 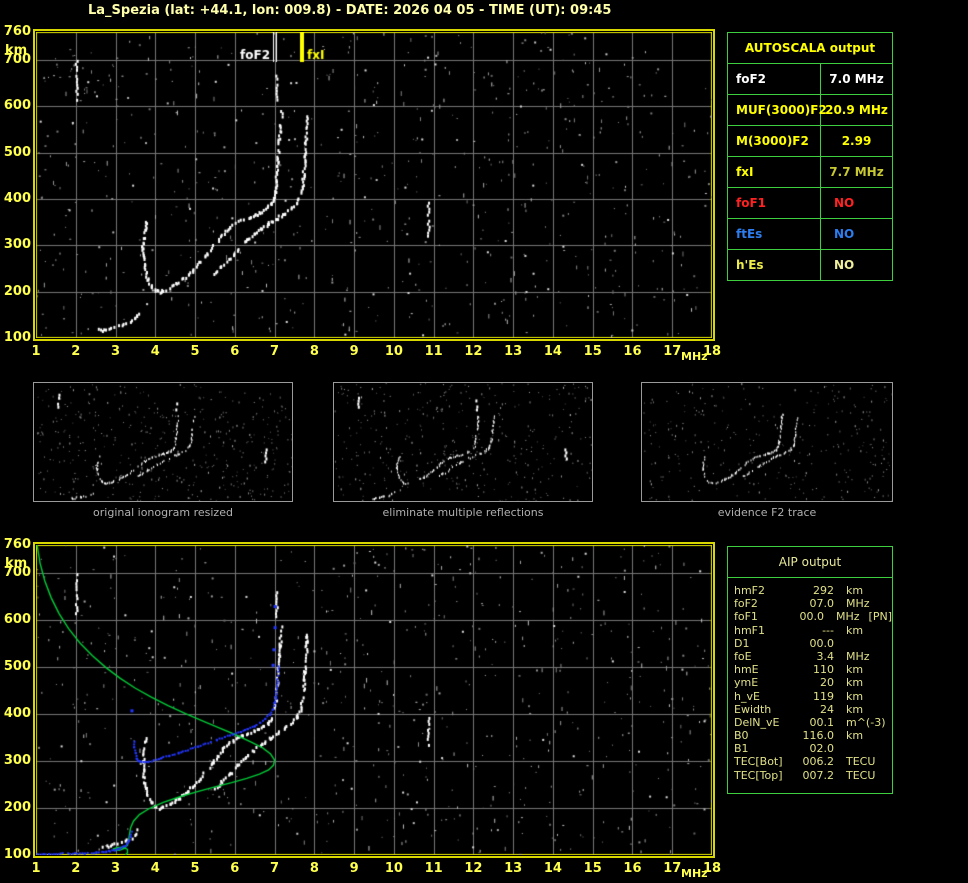 What do you see at coordinates (433, 351) in the screenshot?
I see `x-tick-label: 11` at bounding box center [433, 351].